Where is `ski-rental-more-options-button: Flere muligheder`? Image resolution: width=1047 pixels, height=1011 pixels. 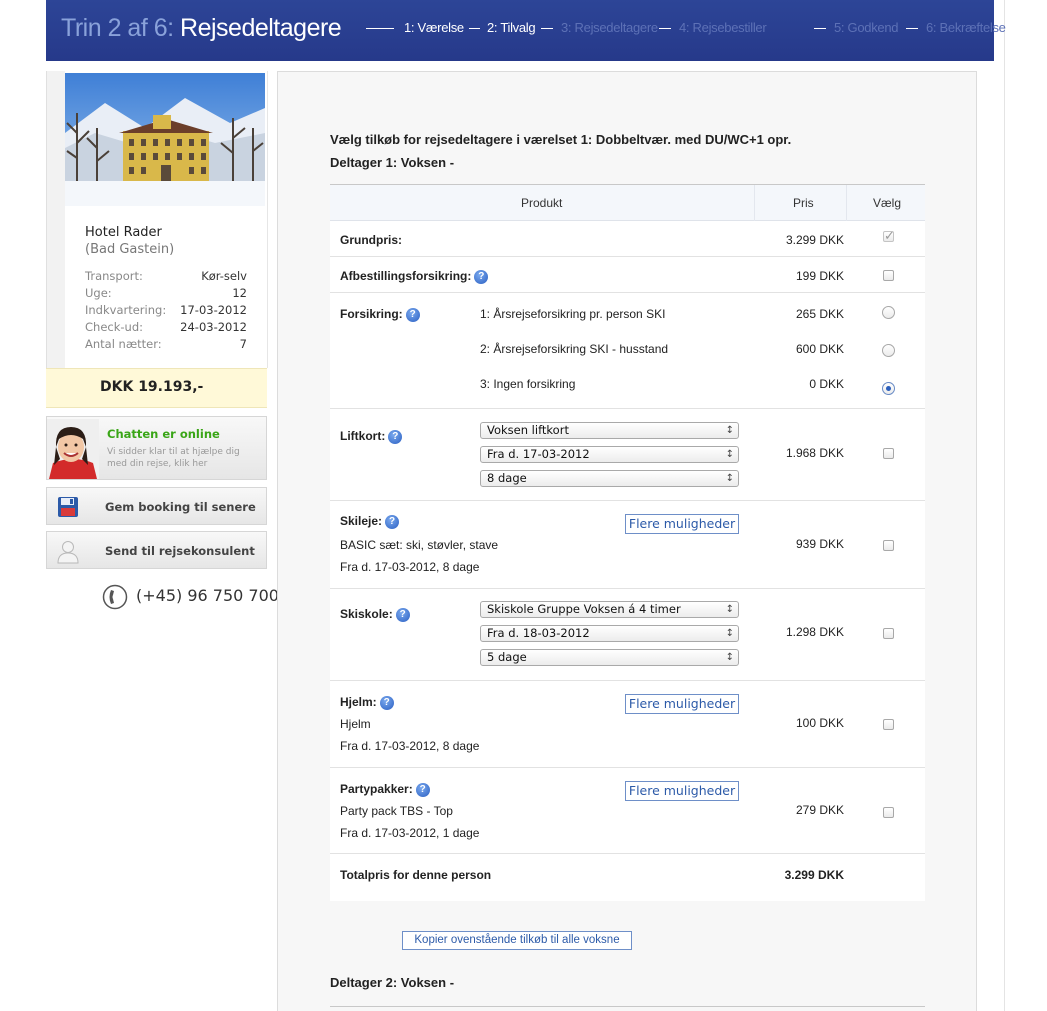 ski-rental-more-options-button: Flere muligheder is located at coordinates (682, 524).